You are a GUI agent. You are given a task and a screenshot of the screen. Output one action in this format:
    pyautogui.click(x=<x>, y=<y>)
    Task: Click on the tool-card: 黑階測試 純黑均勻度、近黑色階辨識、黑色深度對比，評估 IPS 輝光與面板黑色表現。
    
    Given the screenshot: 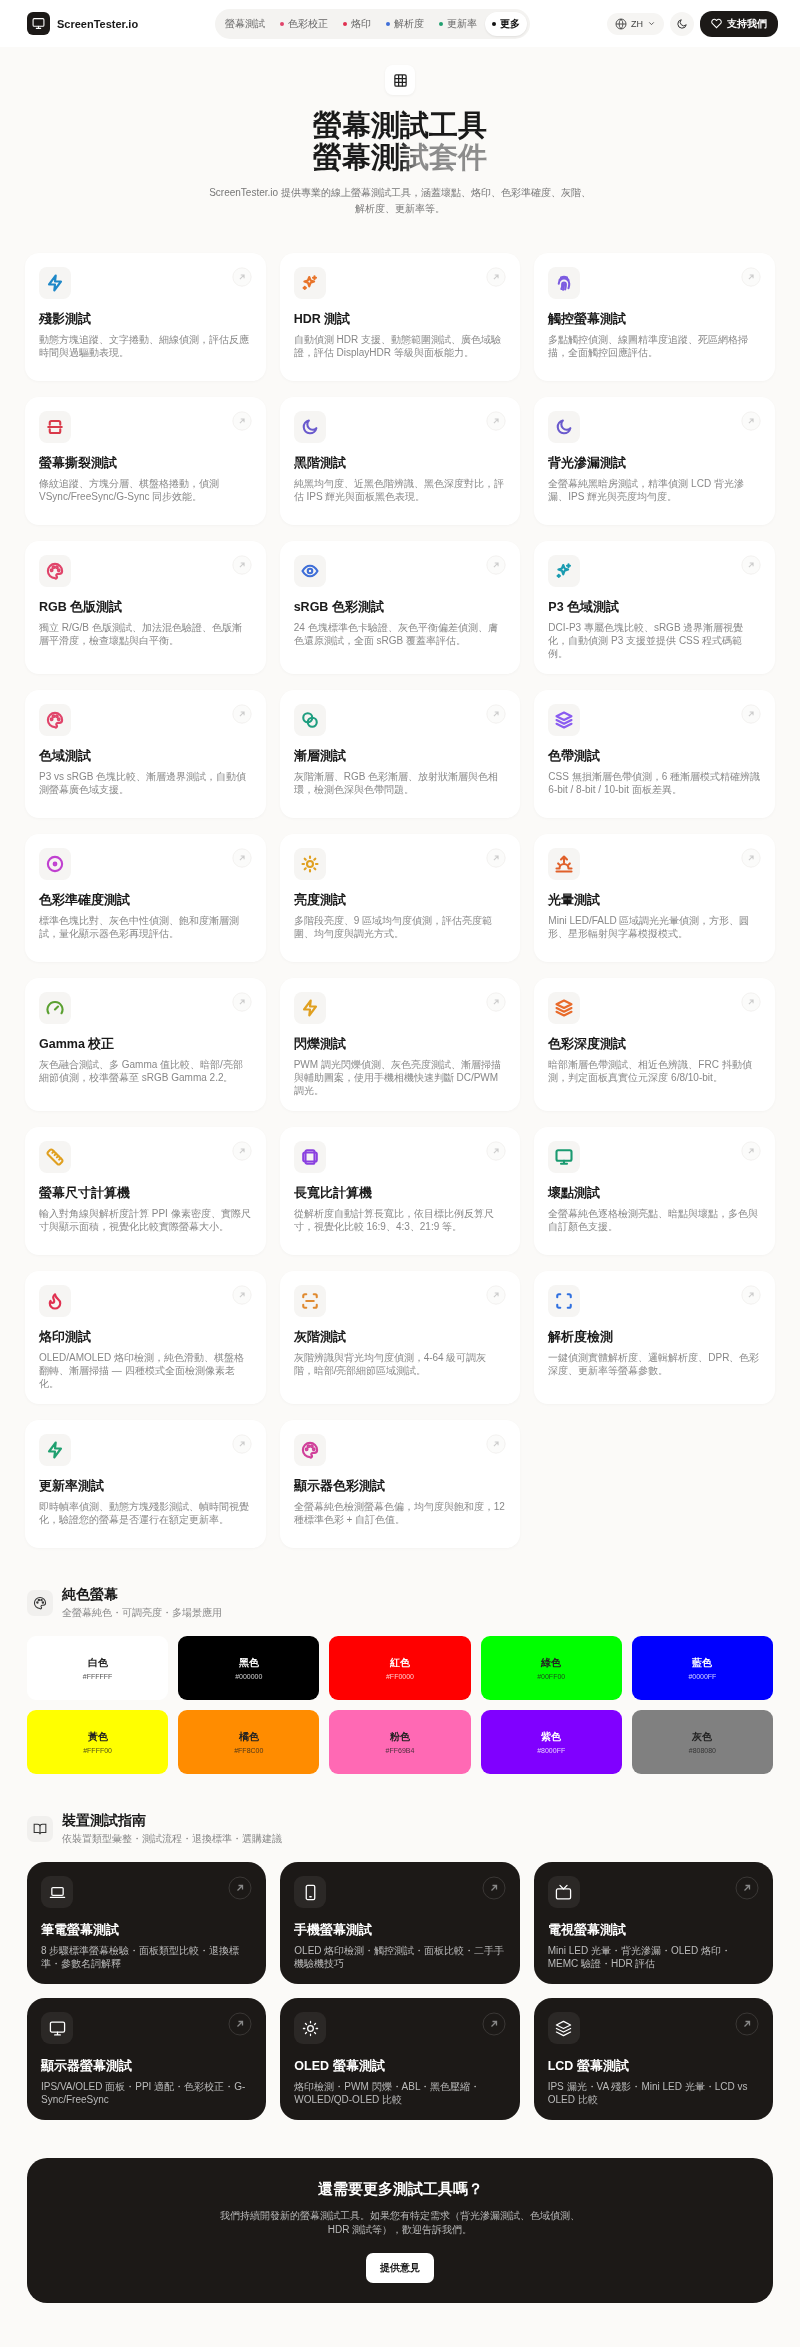 What is the action you would take?
    pyautogui.click(x=400, y=461)
    